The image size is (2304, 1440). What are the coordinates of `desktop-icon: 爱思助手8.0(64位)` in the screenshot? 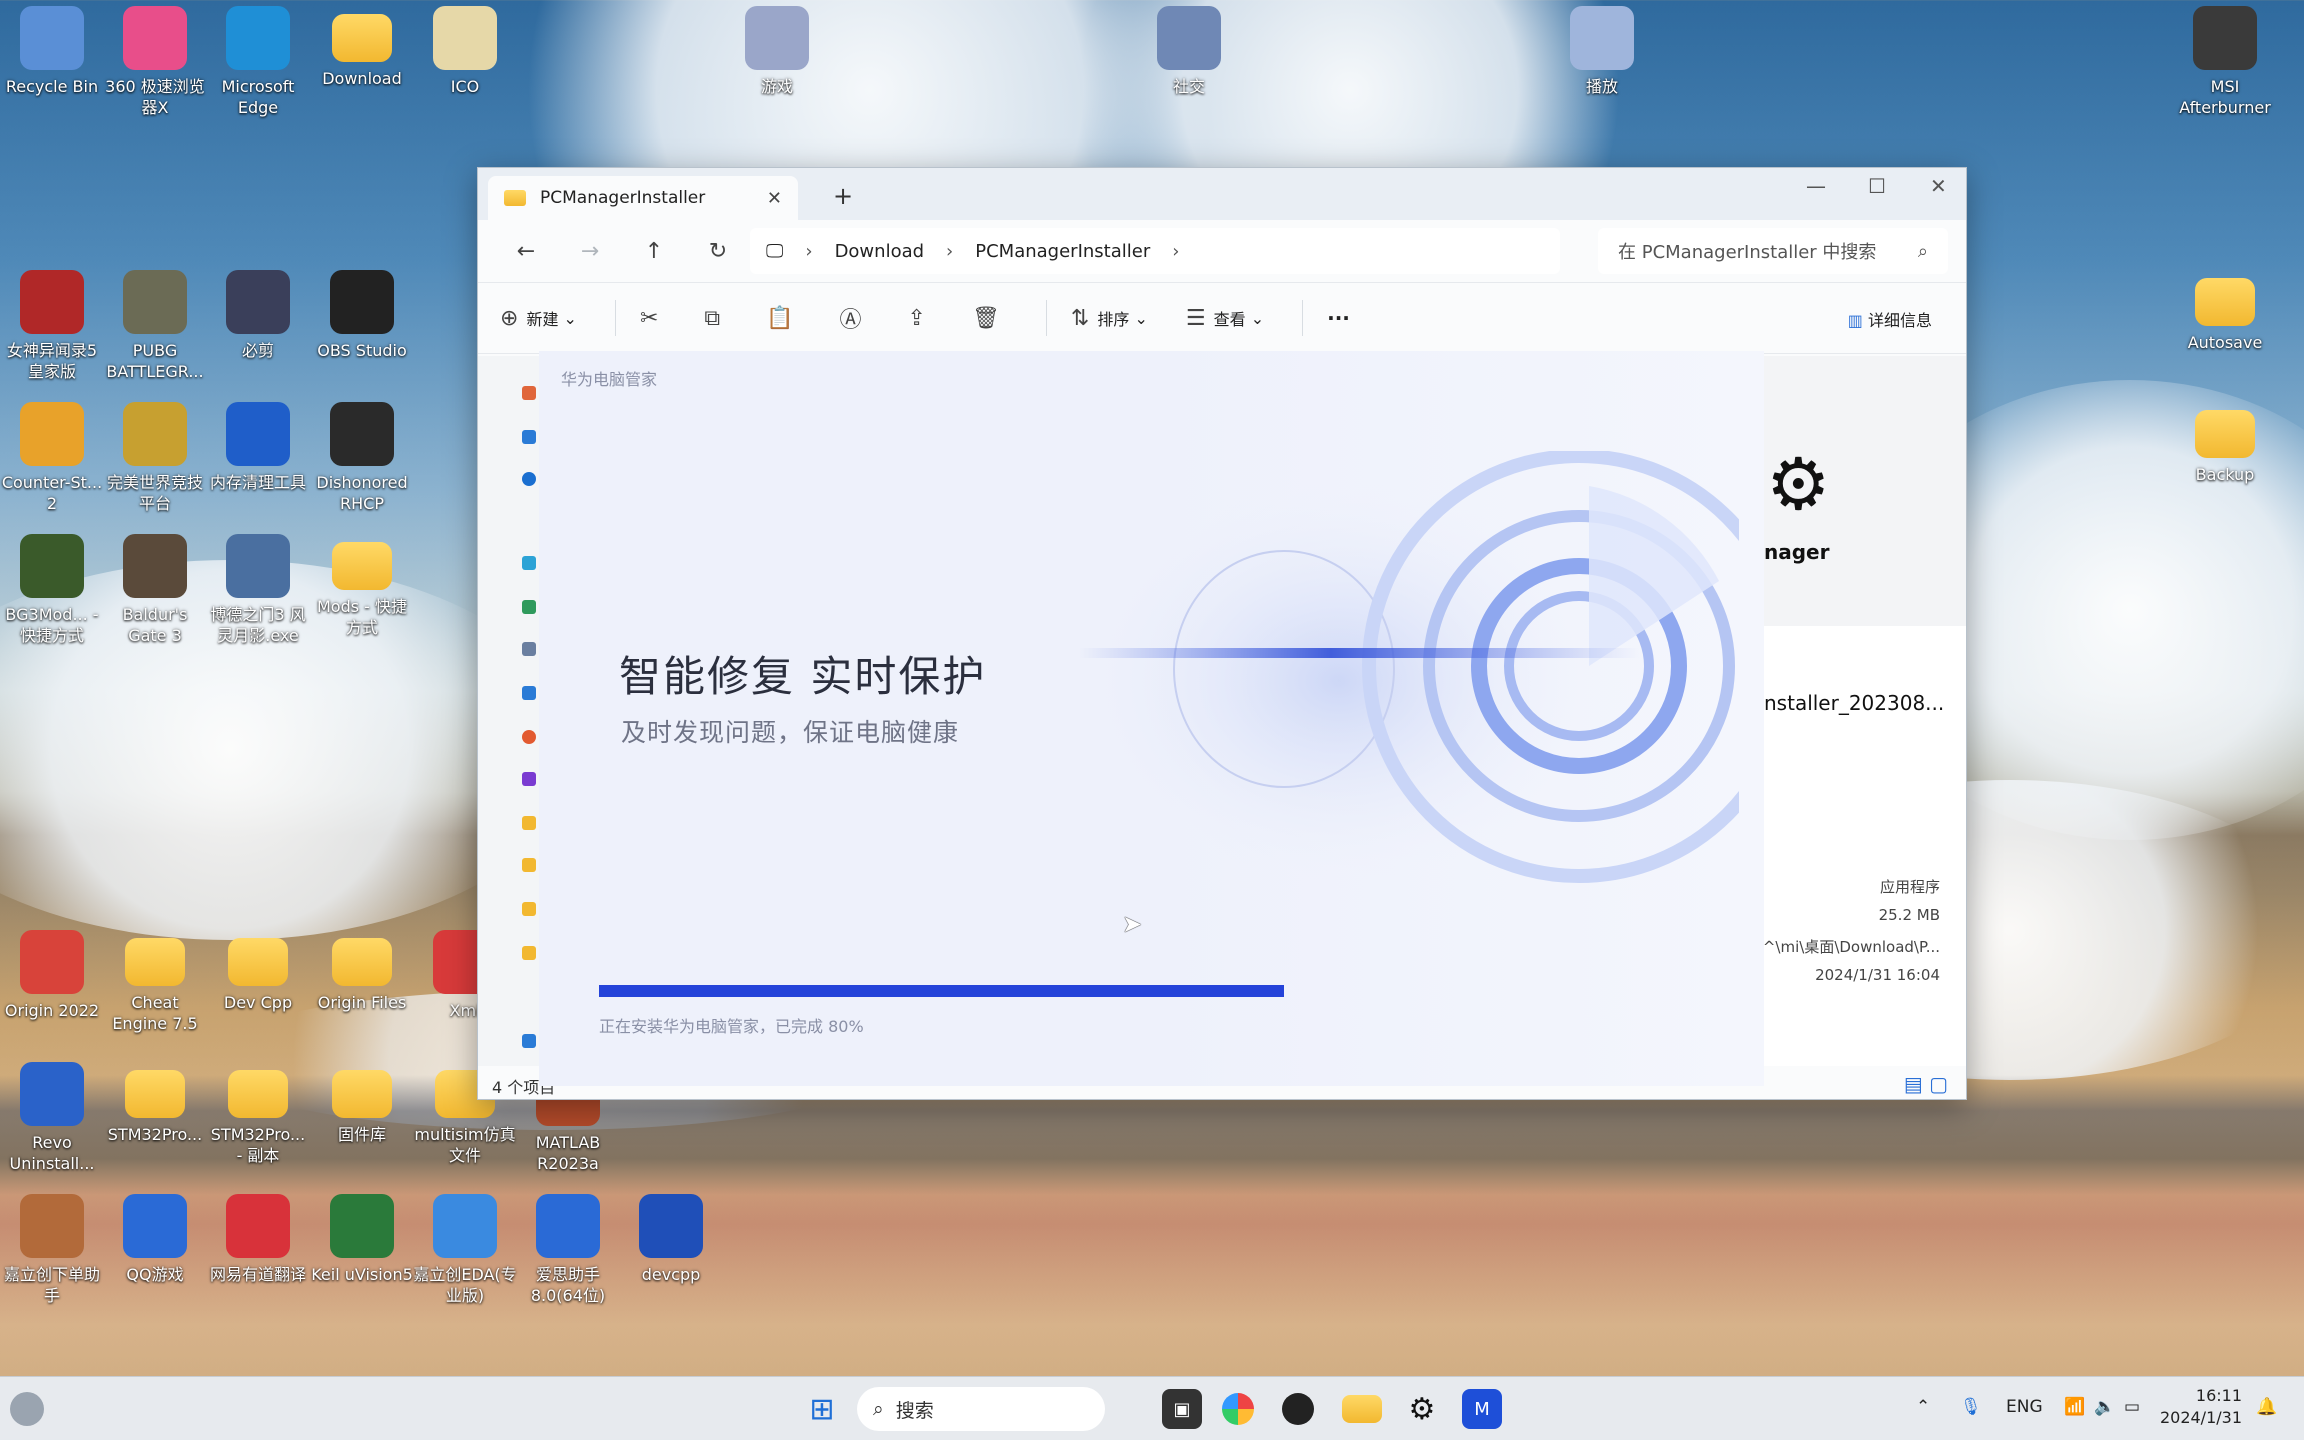 It's located at (568, 1250).